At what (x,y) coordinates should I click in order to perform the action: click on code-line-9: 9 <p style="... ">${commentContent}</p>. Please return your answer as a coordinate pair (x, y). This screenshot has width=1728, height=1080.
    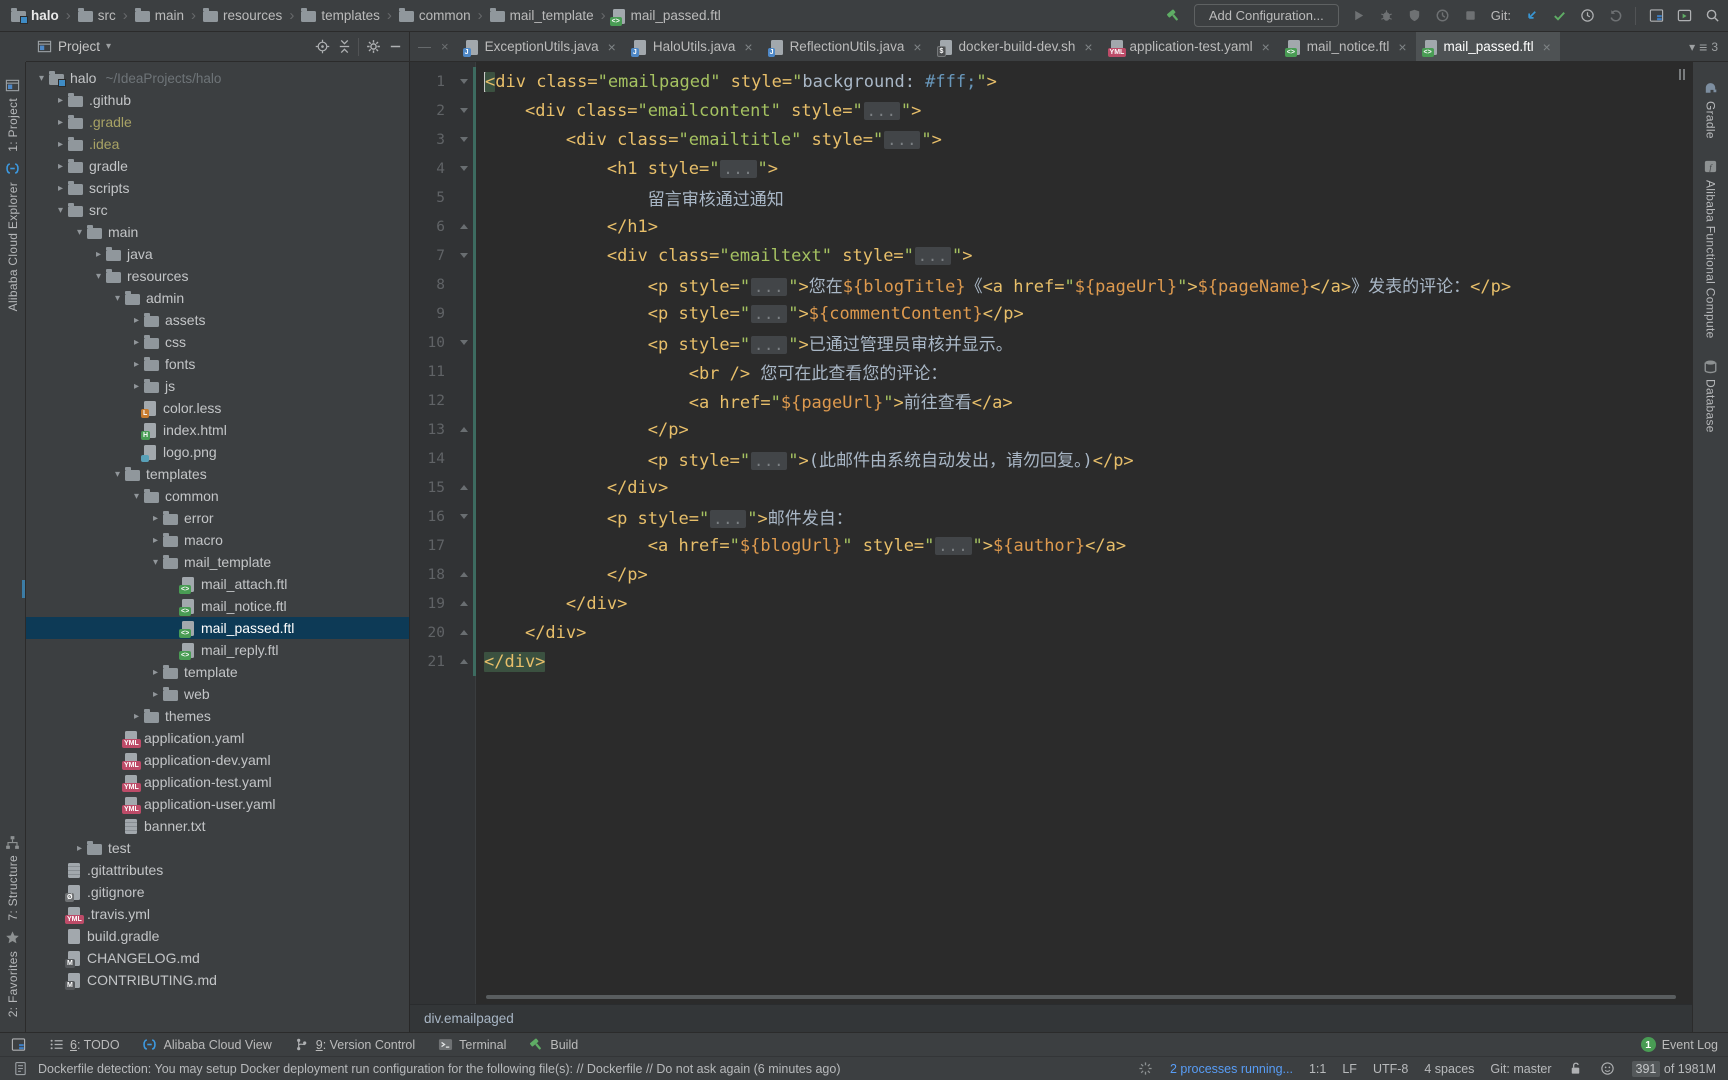
    Looking at the image, I should click on (1044, 313).